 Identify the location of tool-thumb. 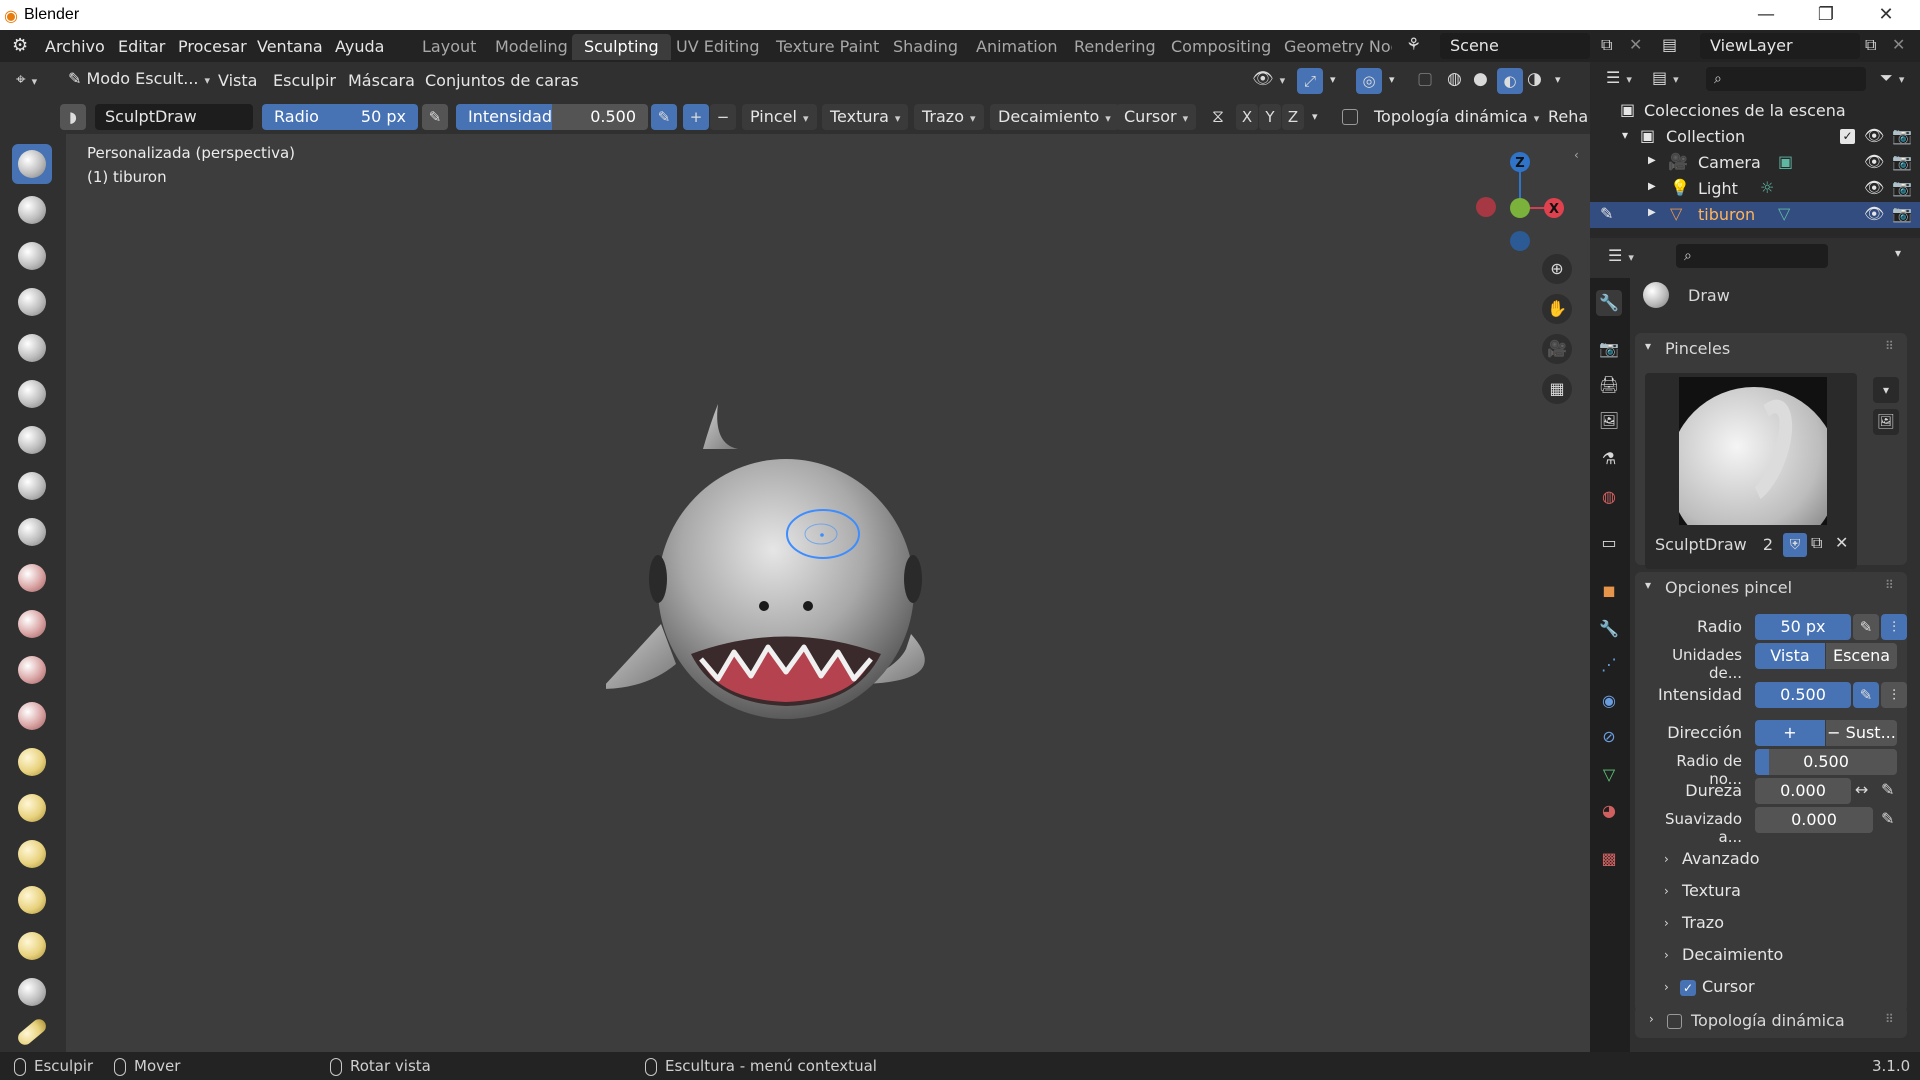
(32, 992).